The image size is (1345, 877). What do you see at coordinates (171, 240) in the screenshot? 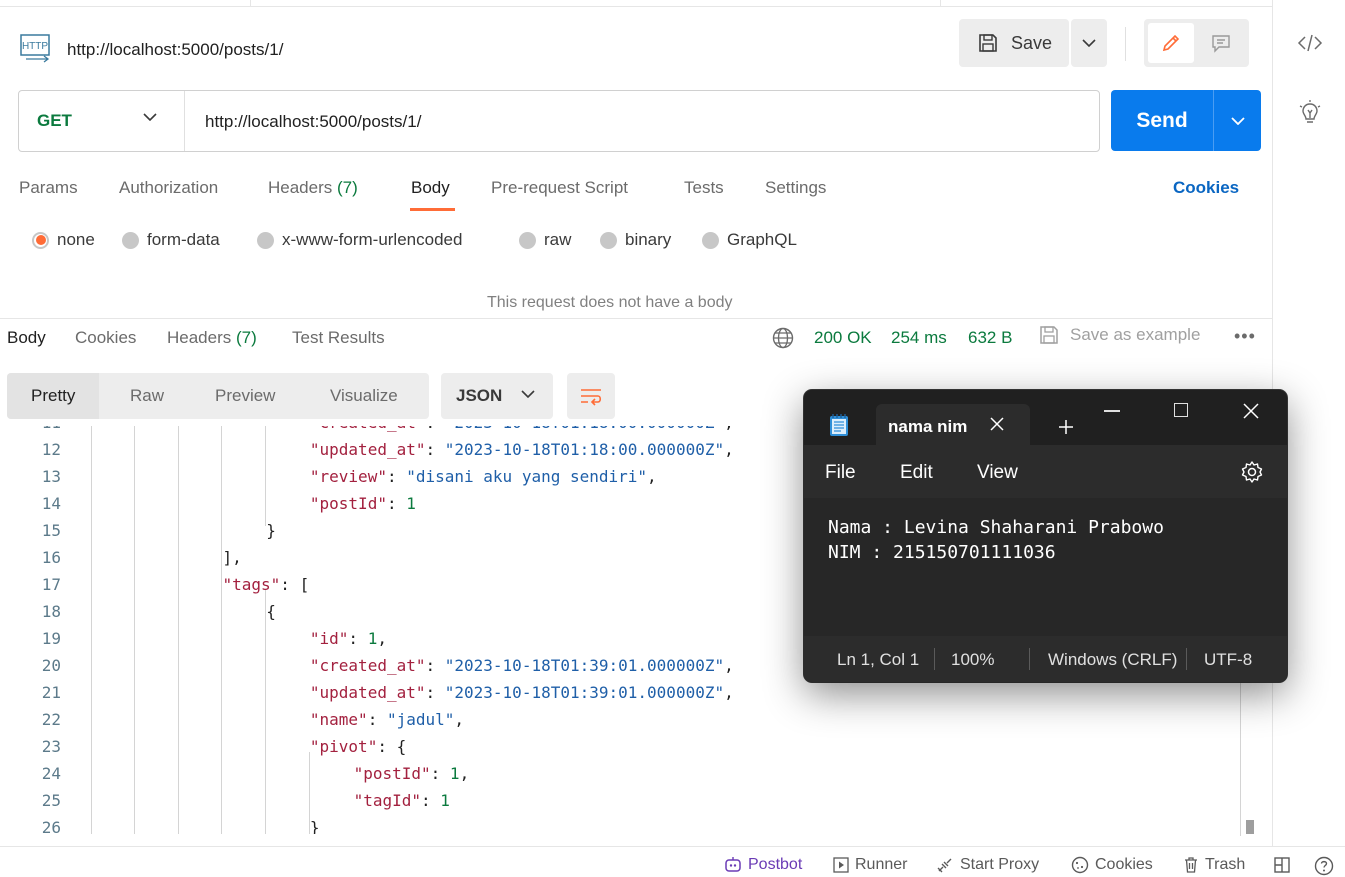
I see `radio-form-data: form-data` at bounding box center [171, 240].